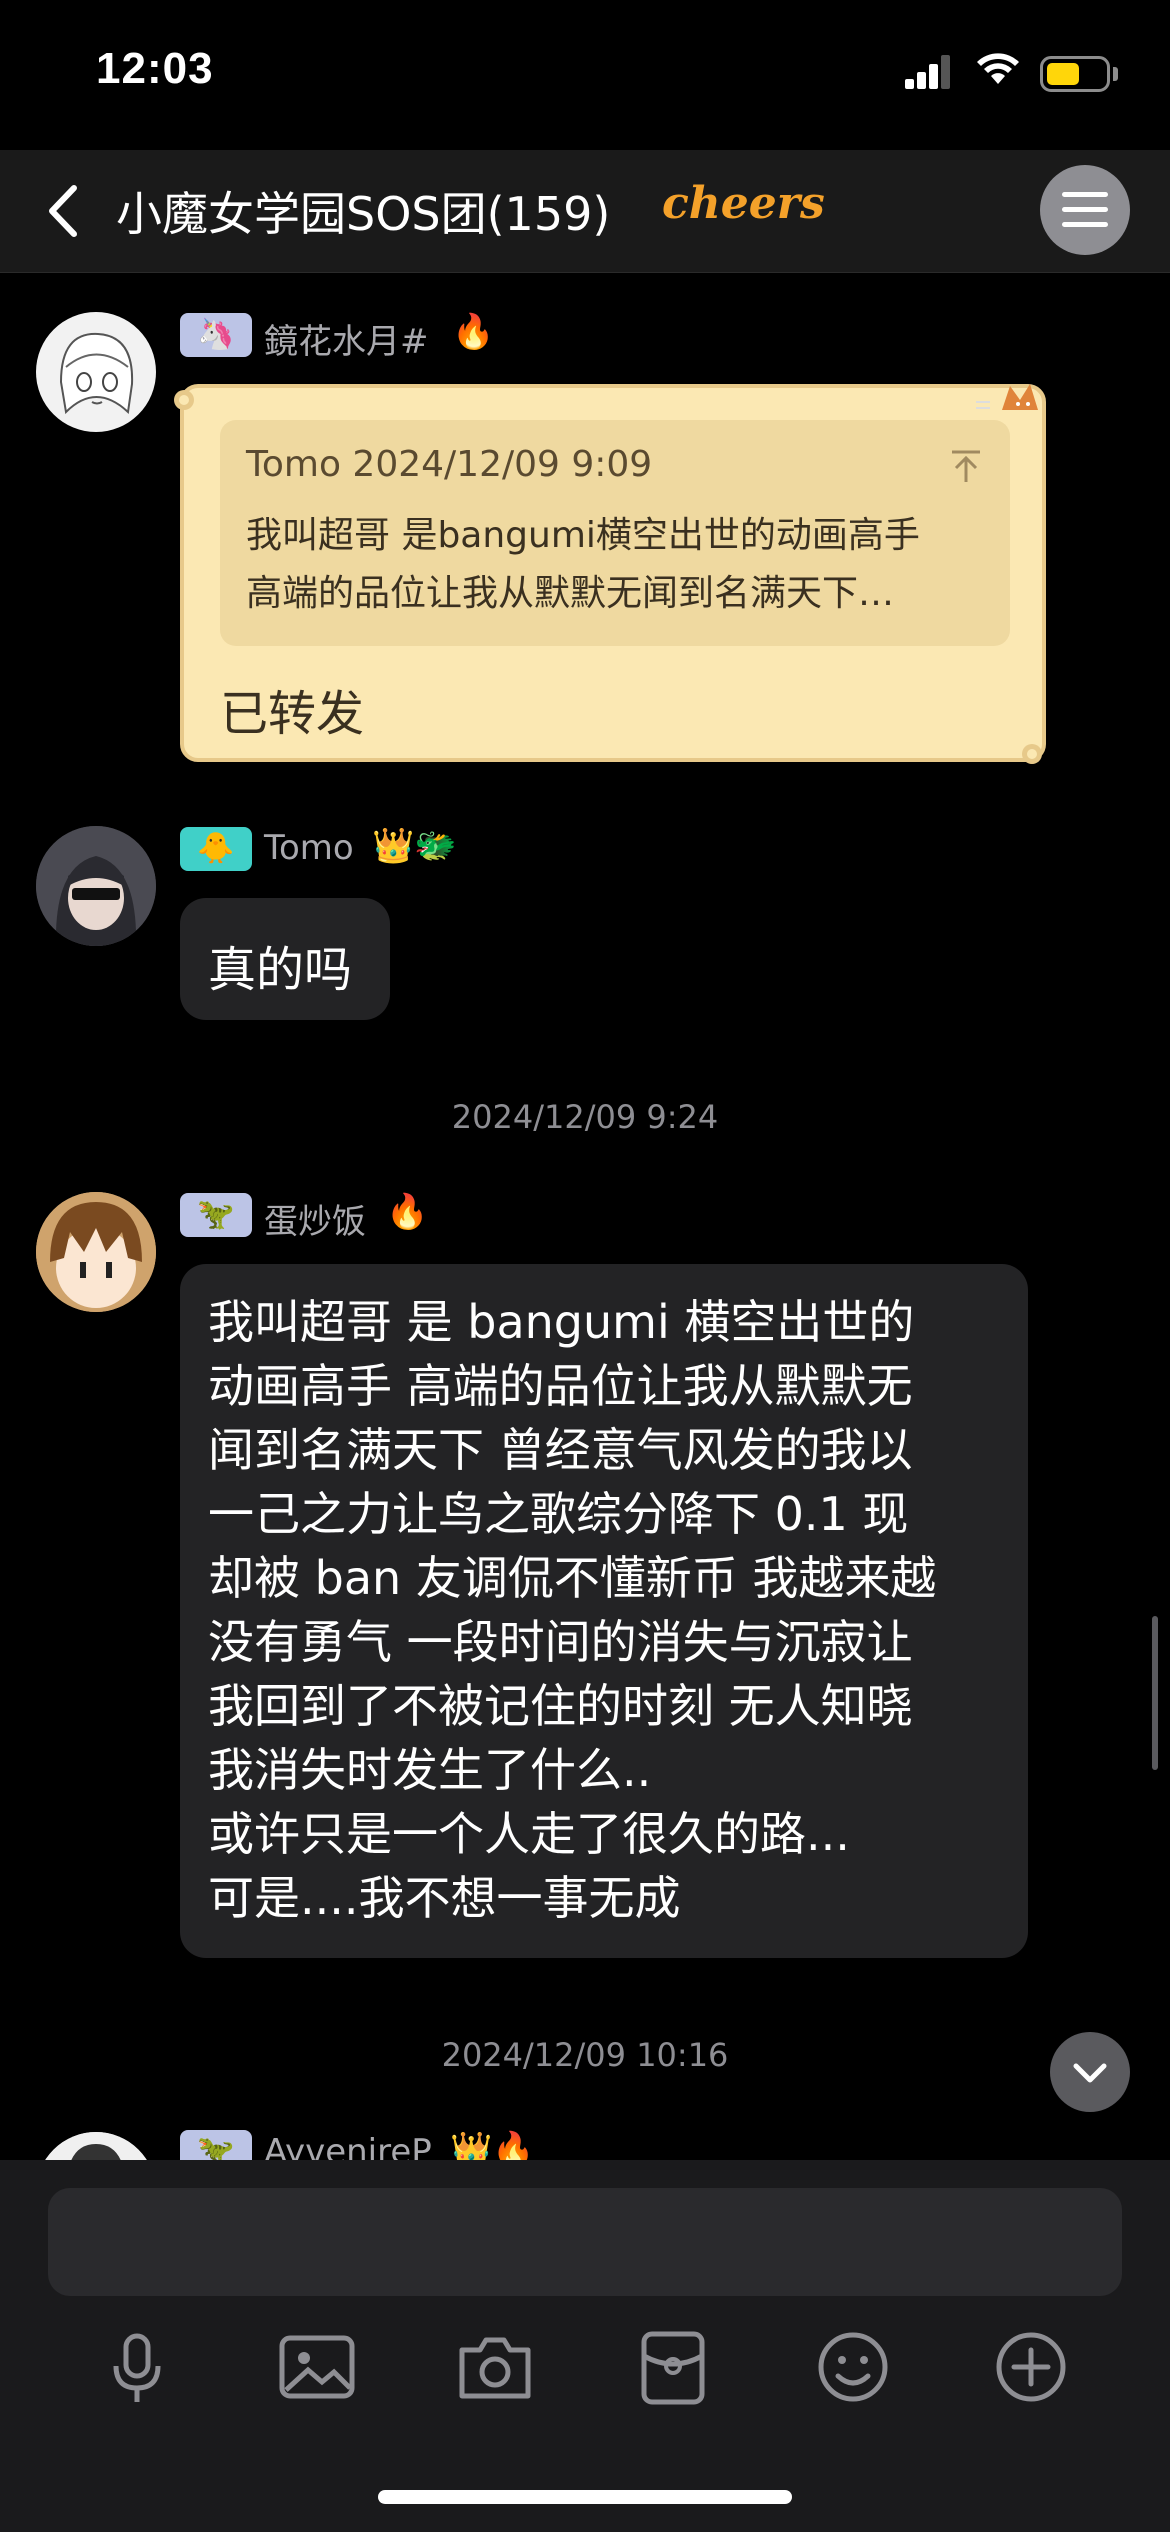 The width and height of the screenshot is (1170, 2532). Describe the element at coordinates (65, 211) in the screenshot. I see `back-chevron-icon` at that location.